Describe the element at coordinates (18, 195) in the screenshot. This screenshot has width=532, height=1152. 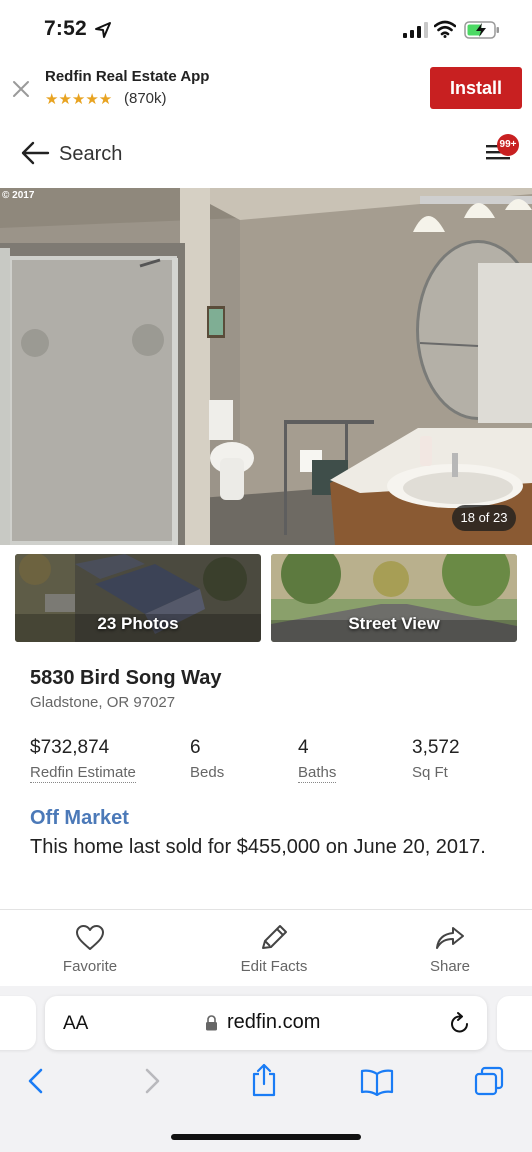
I see `photo-copyright: © 2017` at that location.